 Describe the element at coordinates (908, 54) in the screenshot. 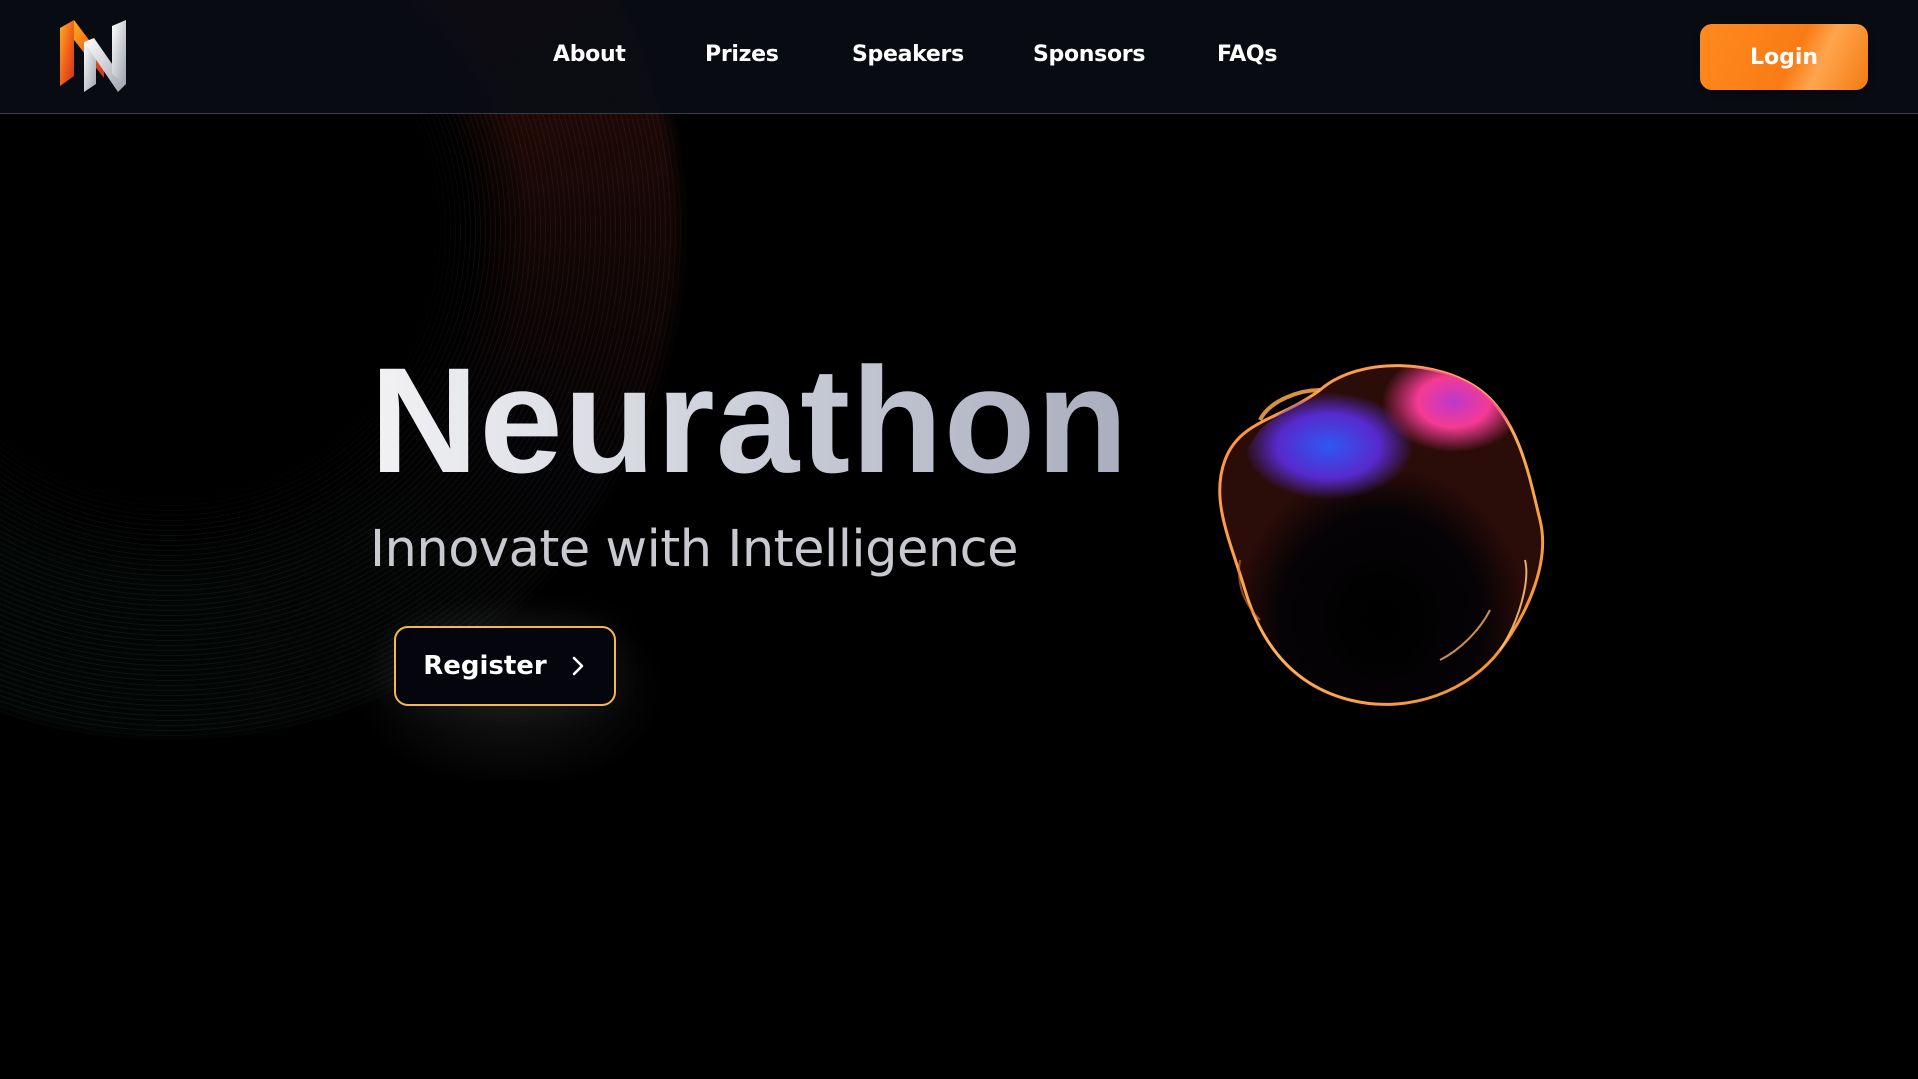

I see `nav-speakers: Speakers` at that location.